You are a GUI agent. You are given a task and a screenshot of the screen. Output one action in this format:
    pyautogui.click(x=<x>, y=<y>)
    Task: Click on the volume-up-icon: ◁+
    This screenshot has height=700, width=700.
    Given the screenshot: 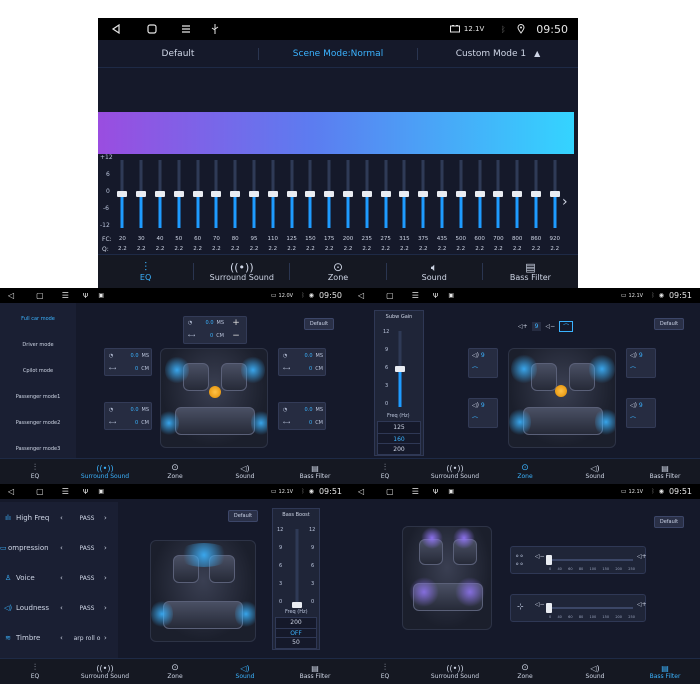 What is the action you would take?
    pyautogui.click(x=523, y=326)
    